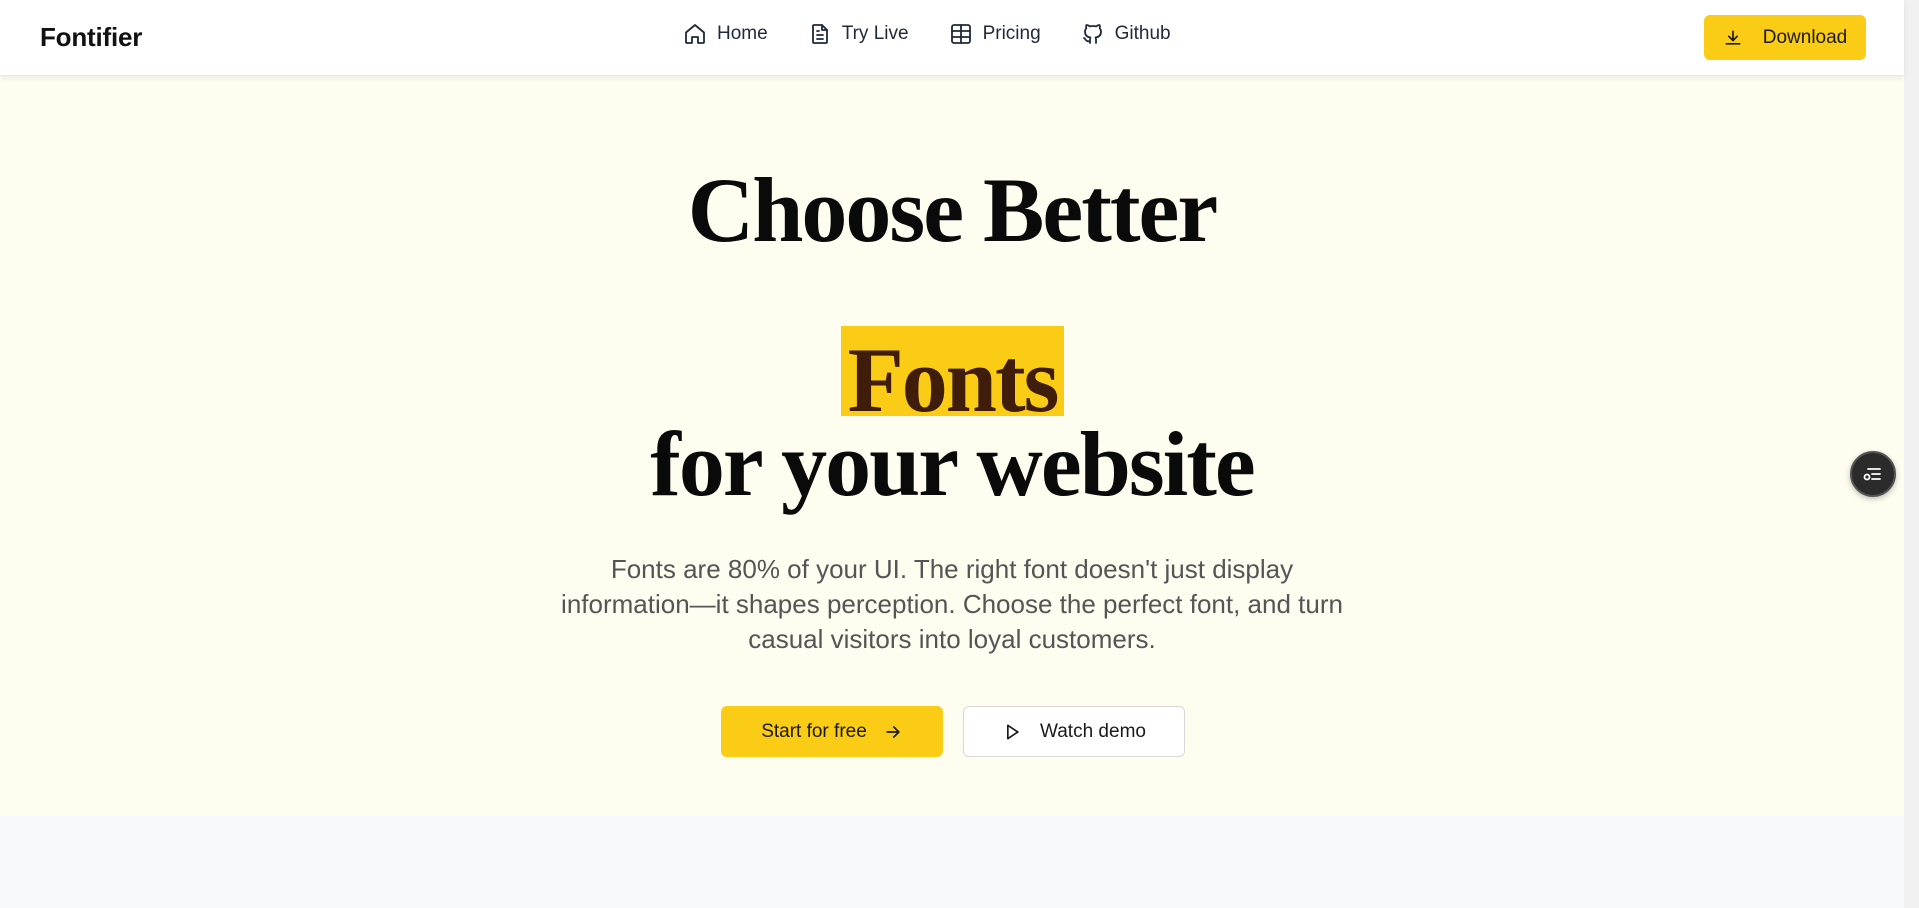 This screenshot has height=908, width=1919. I want to click on brand-logo: Fontifier, so click(91, 37).